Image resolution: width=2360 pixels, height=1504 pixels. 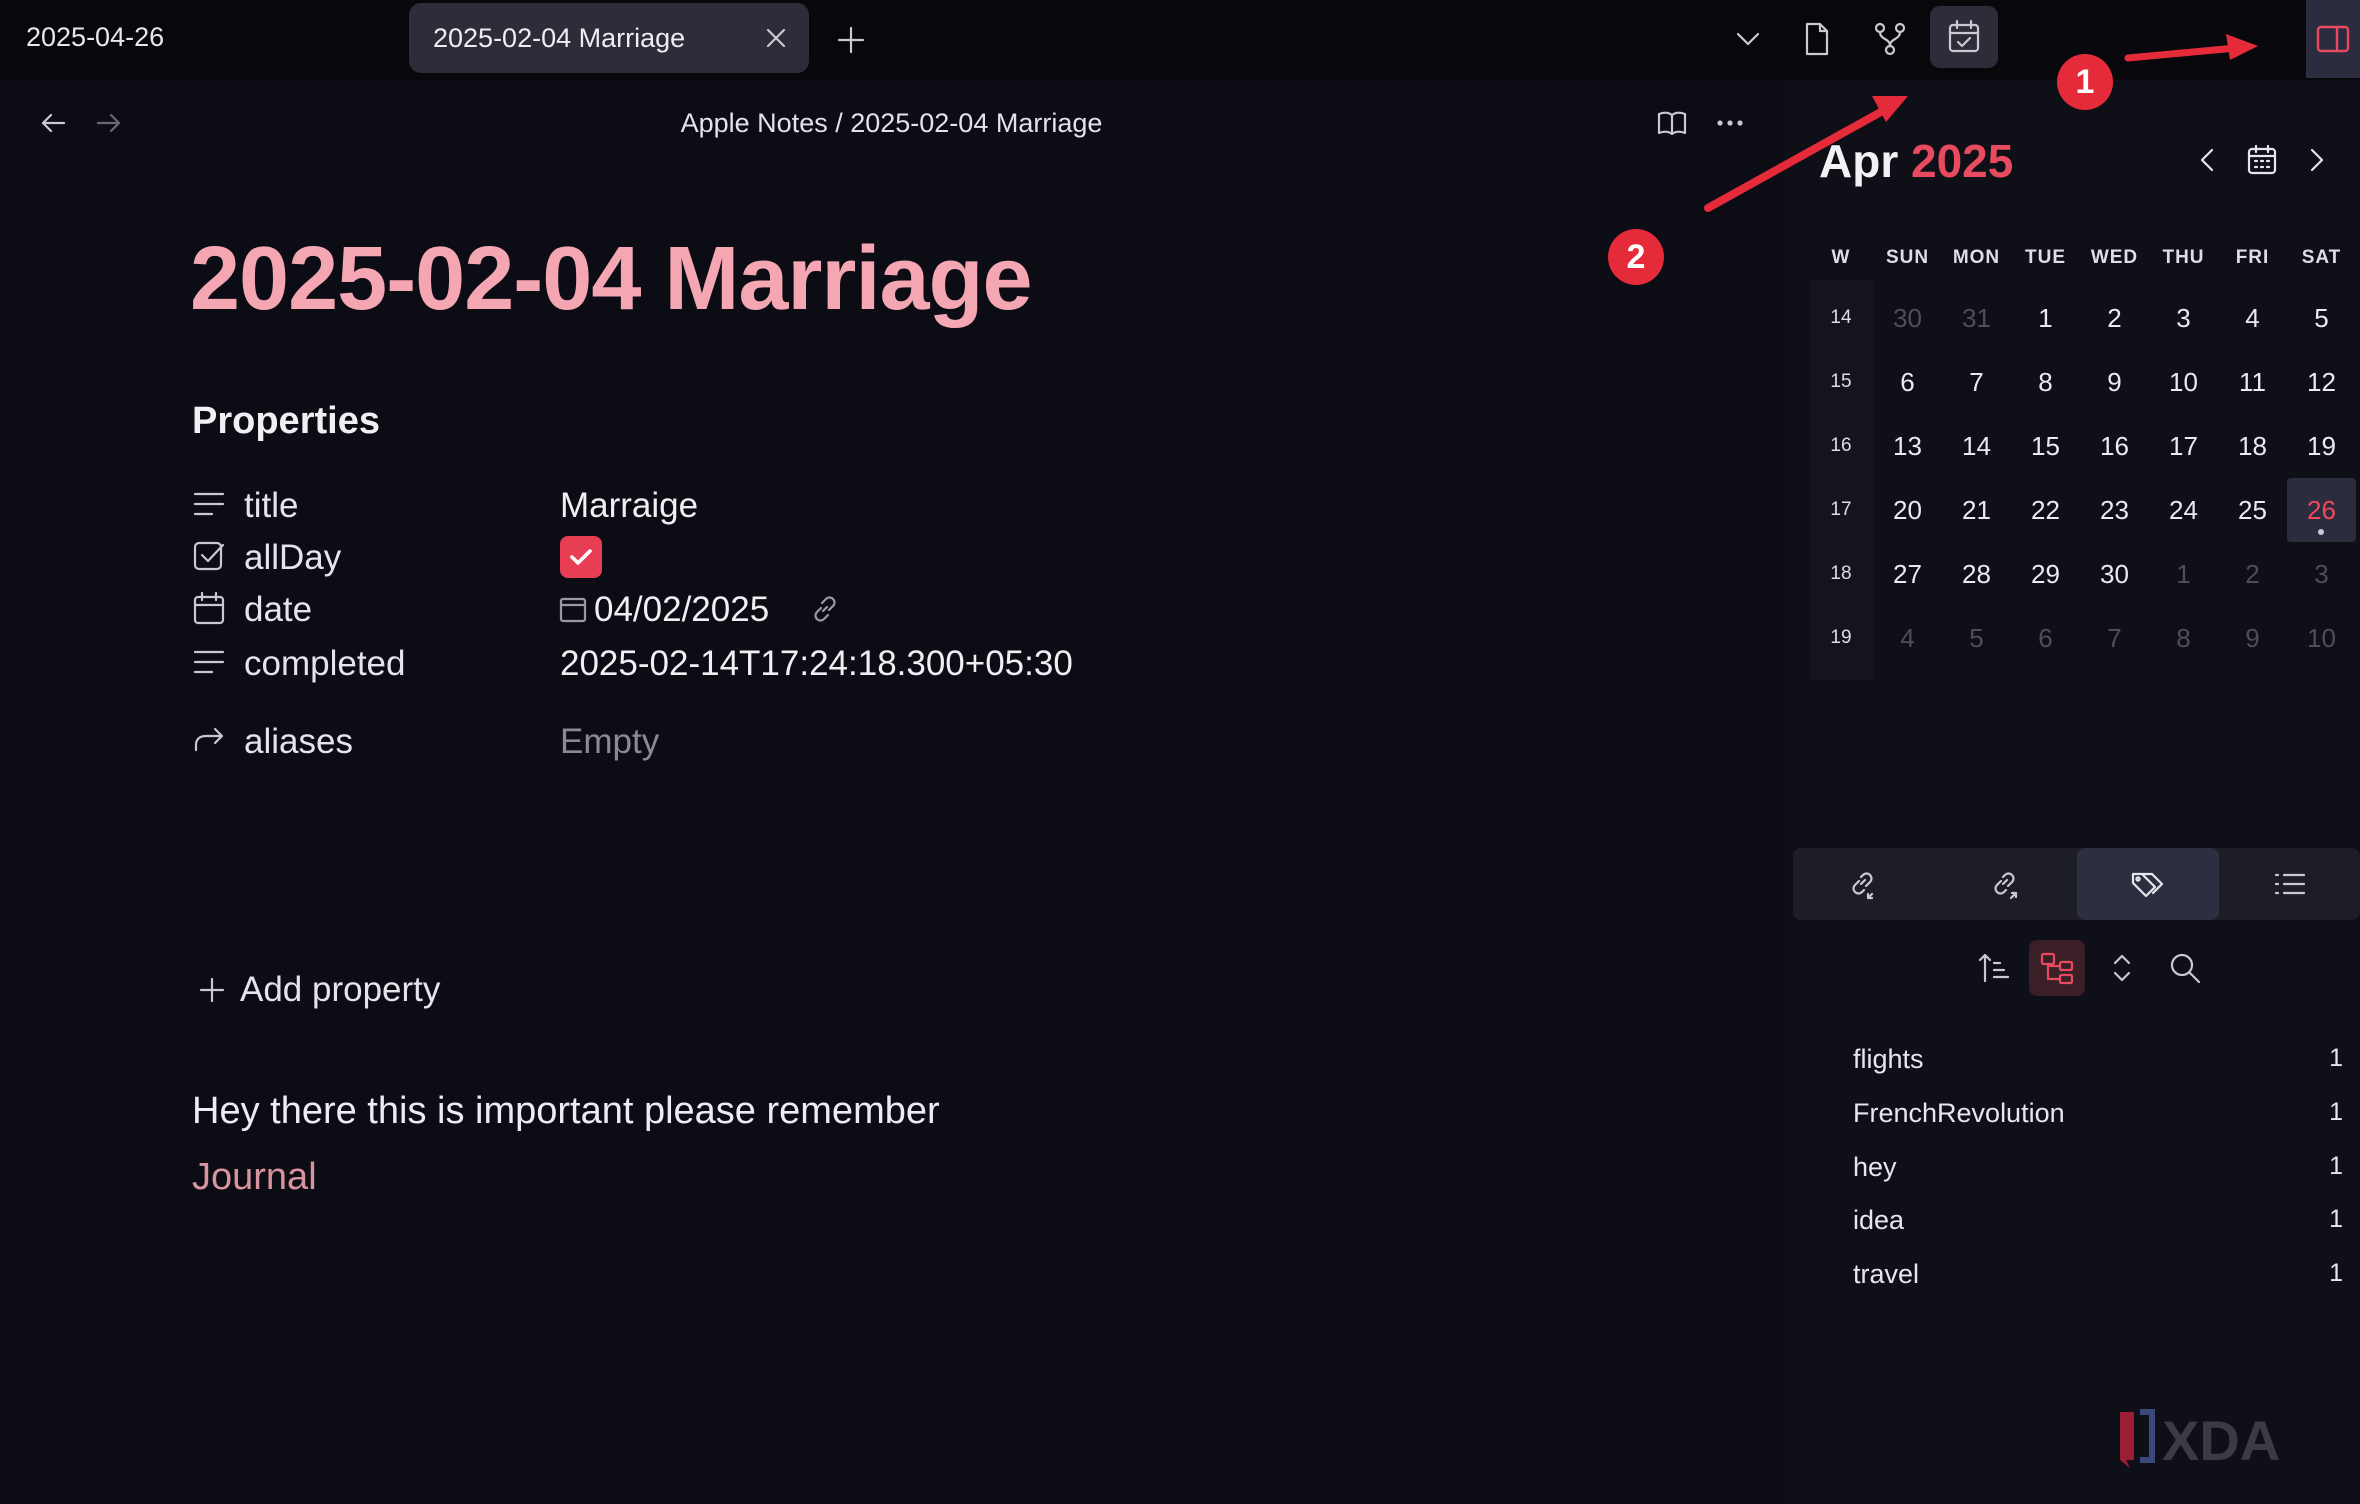 What do you see at coordinates (2057, 968) in the screenshot?
I see `tree-view-button` at bounding box center [2057, 968].